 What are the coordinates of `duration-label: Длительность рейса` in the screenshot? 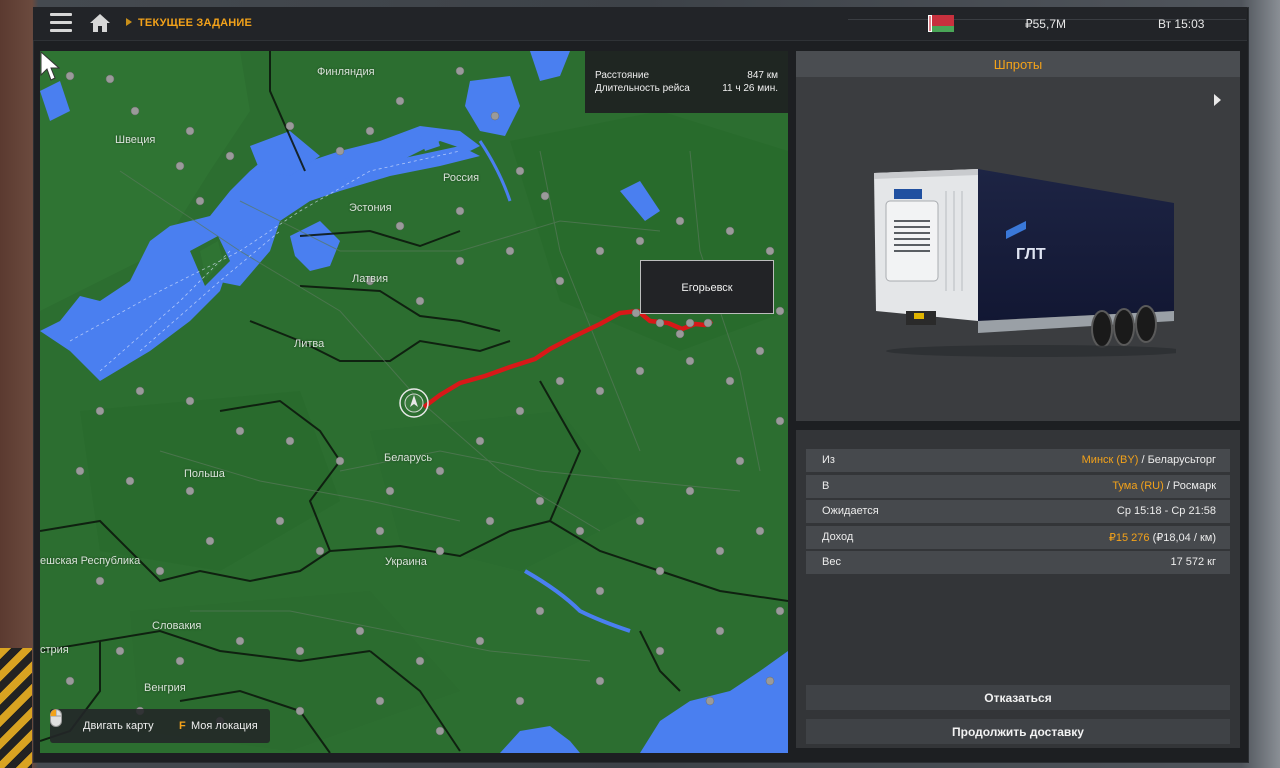 It's located at (642, 88).